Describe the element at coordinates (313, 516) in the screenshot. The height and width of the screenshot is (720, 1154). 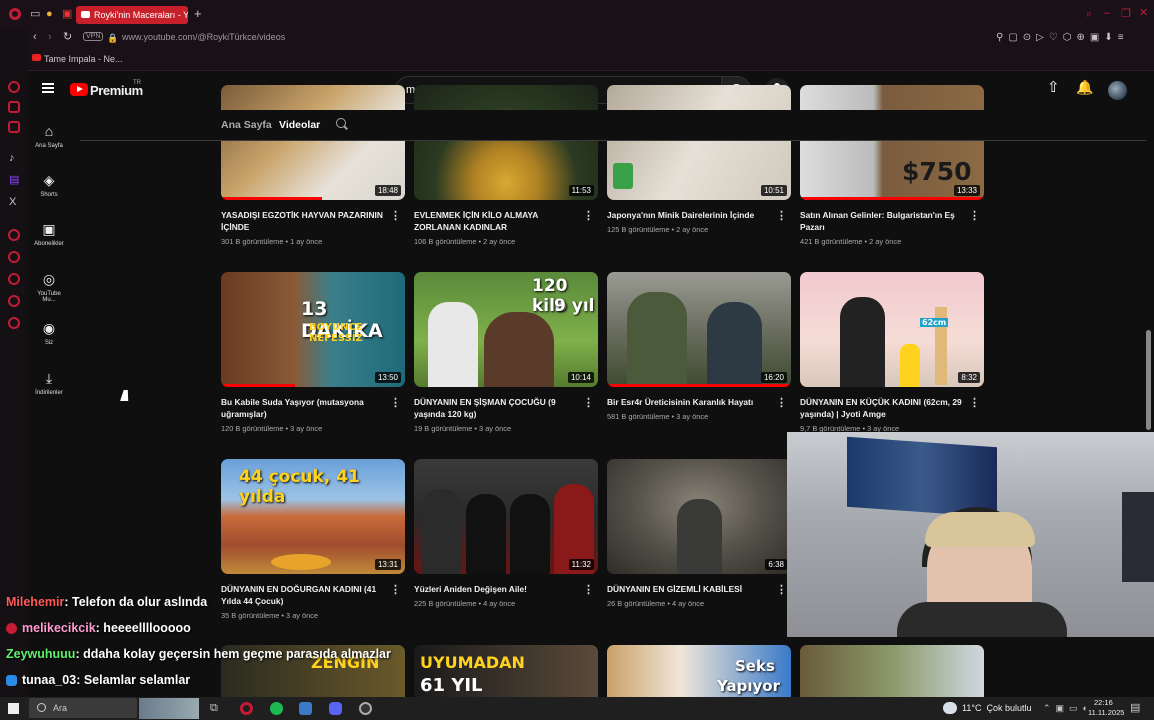
I see `video-thumbnail: 44 çocuk, 41 yılda 13:31` at that location.